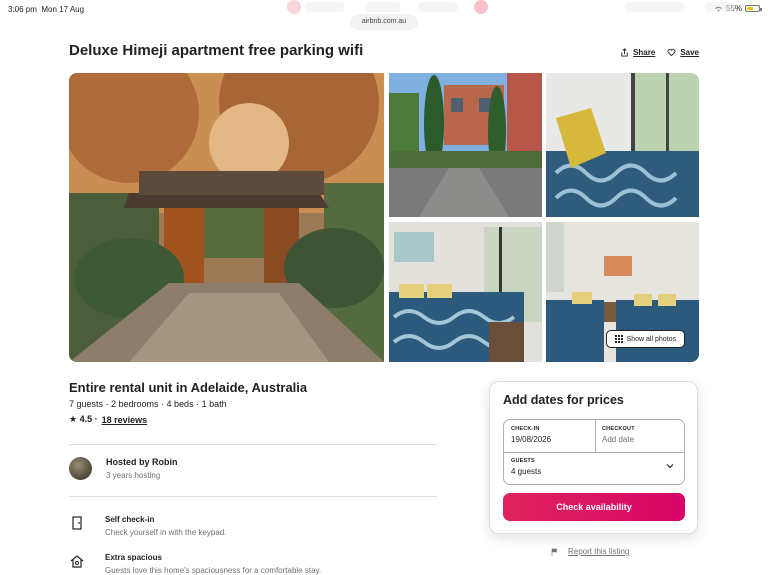  I want to click on rating-value: ★ 4.5 ·, so click(83, 419).